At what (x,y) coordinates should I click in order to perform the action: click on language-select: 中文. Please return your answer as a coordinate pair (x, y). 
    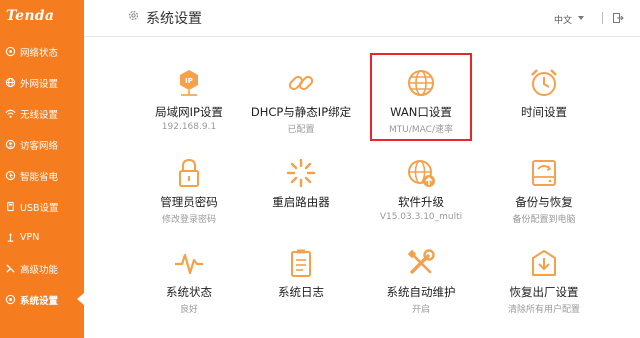
    Looking at the image, I should click on (563, 19).